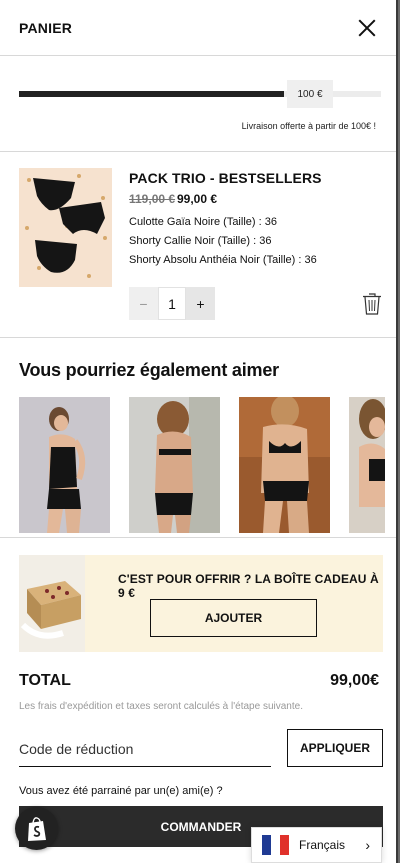 The image size is (400, 863). What do you see at coordinates (367, 845) in the screenshot?
I see `chevron-right-icon: ›` at bounding box center [367, 845].